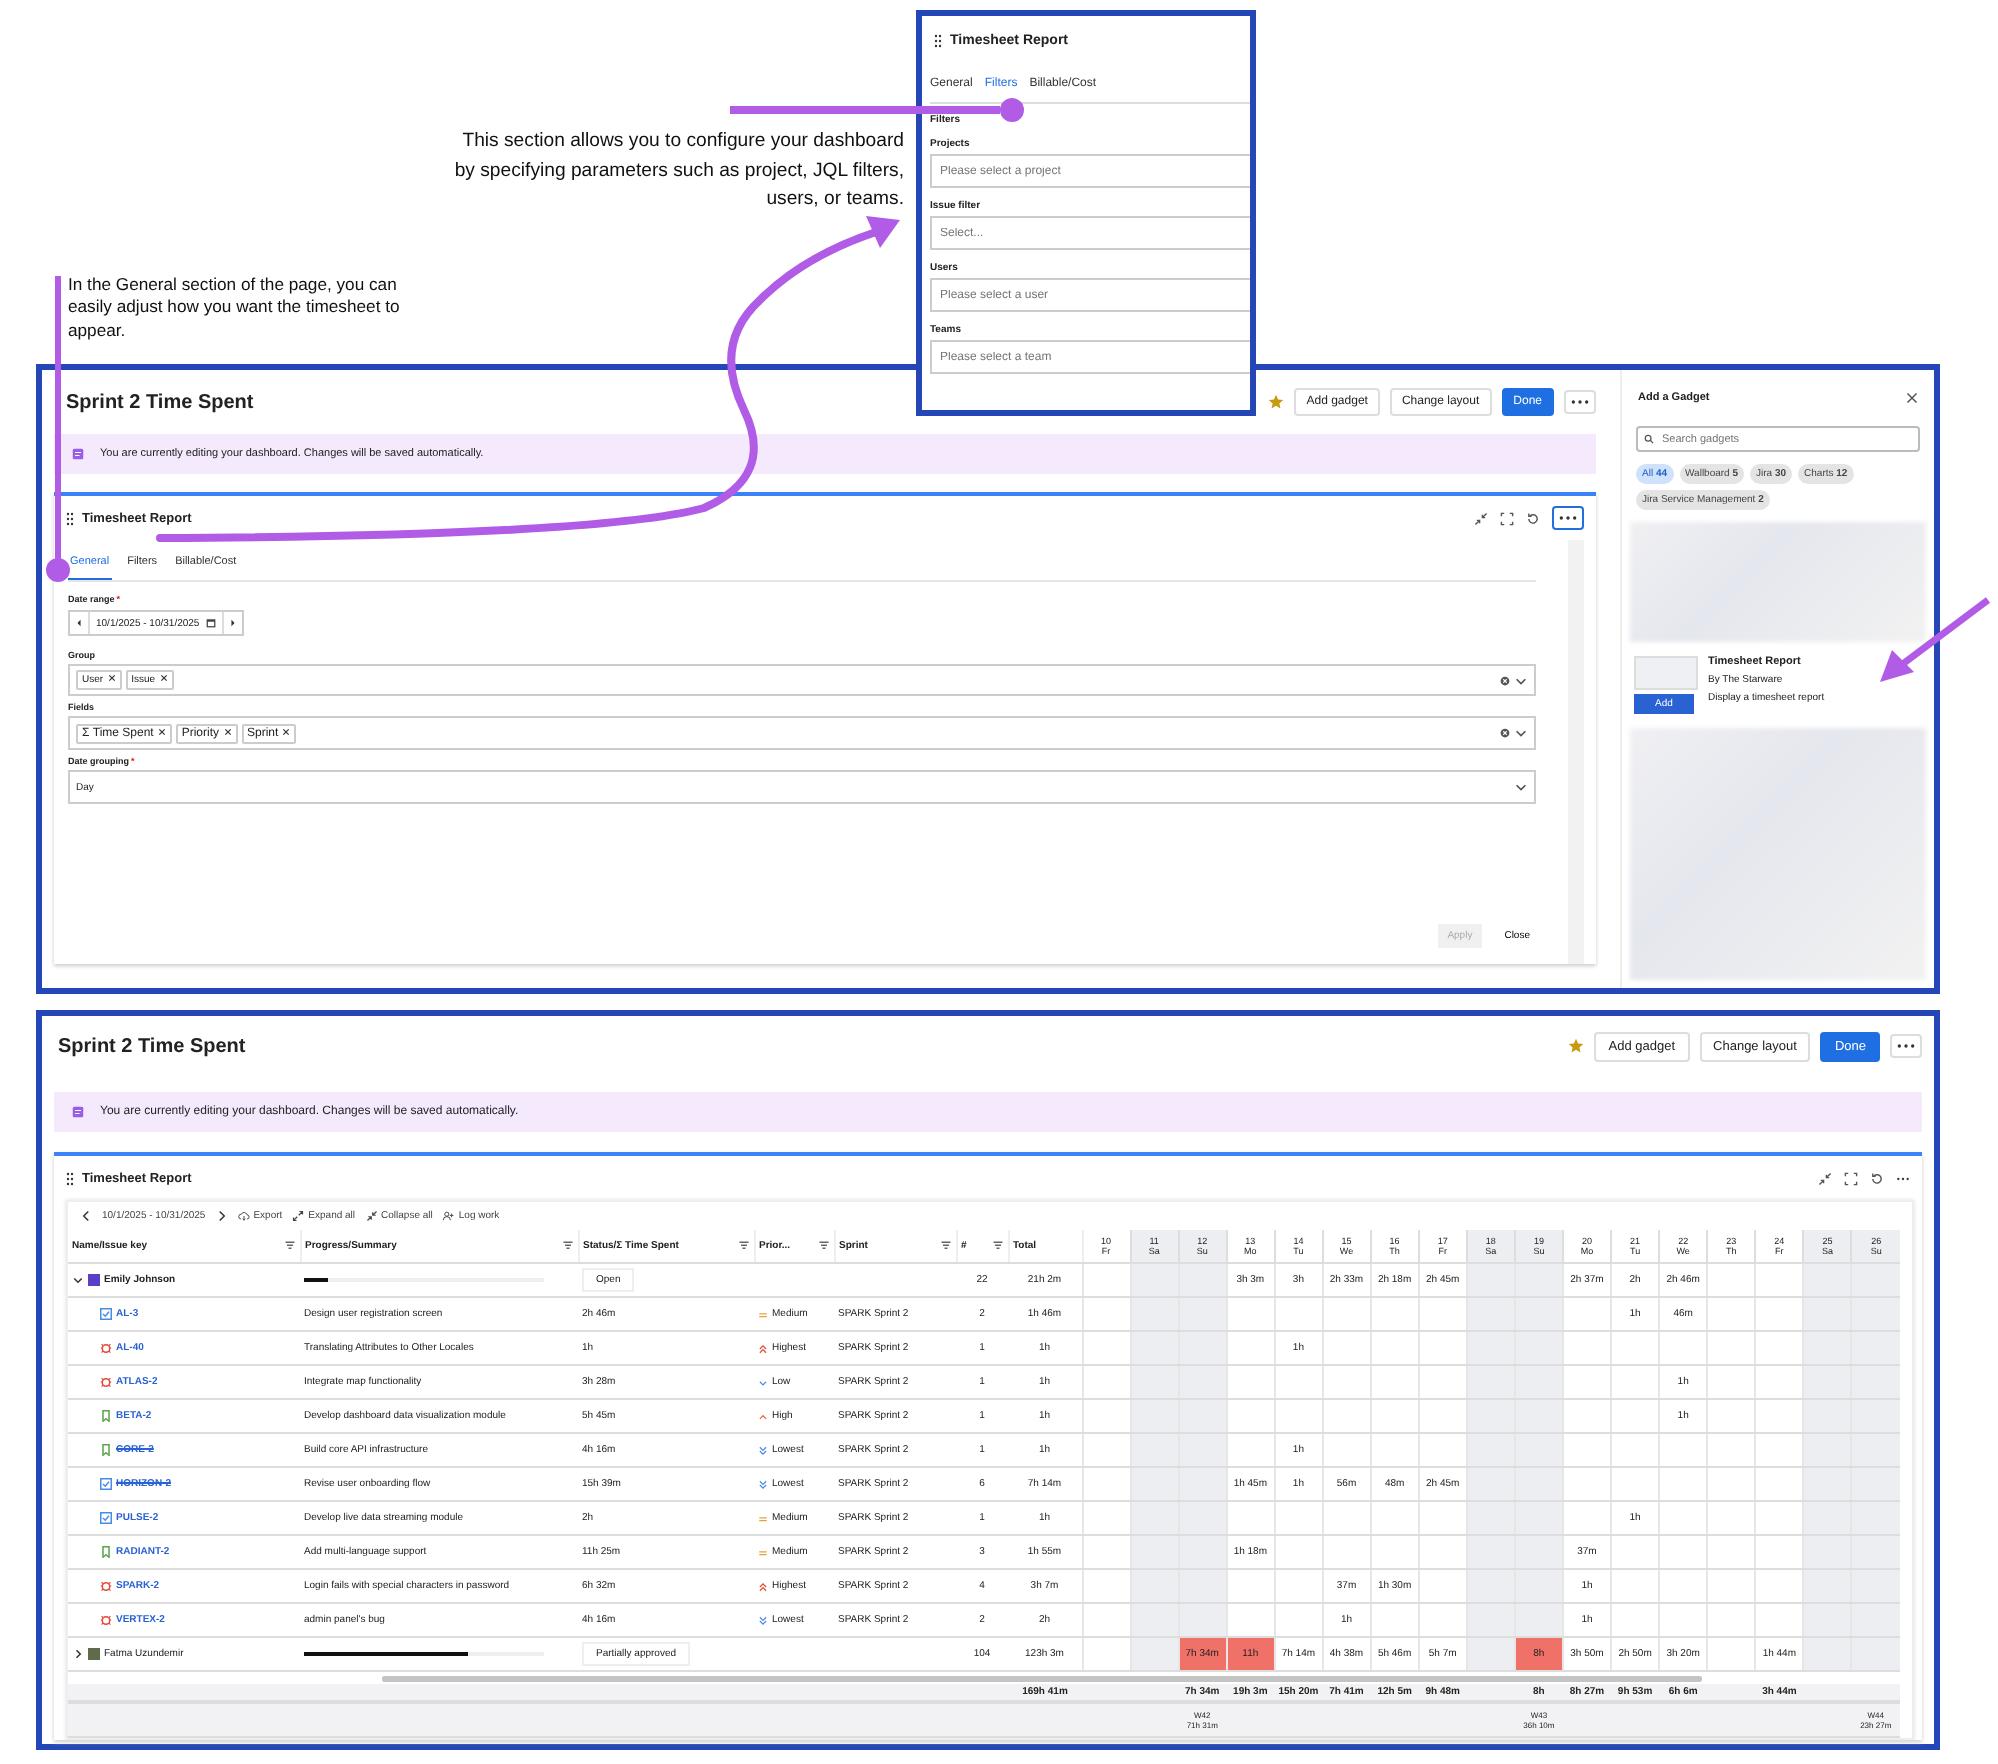 The height and width of the screenshot is (1764, 1998). What do you see at coordinates (210, 623) in the screenshot?
I see `calendar-icon` at bounding box center [210, 623].